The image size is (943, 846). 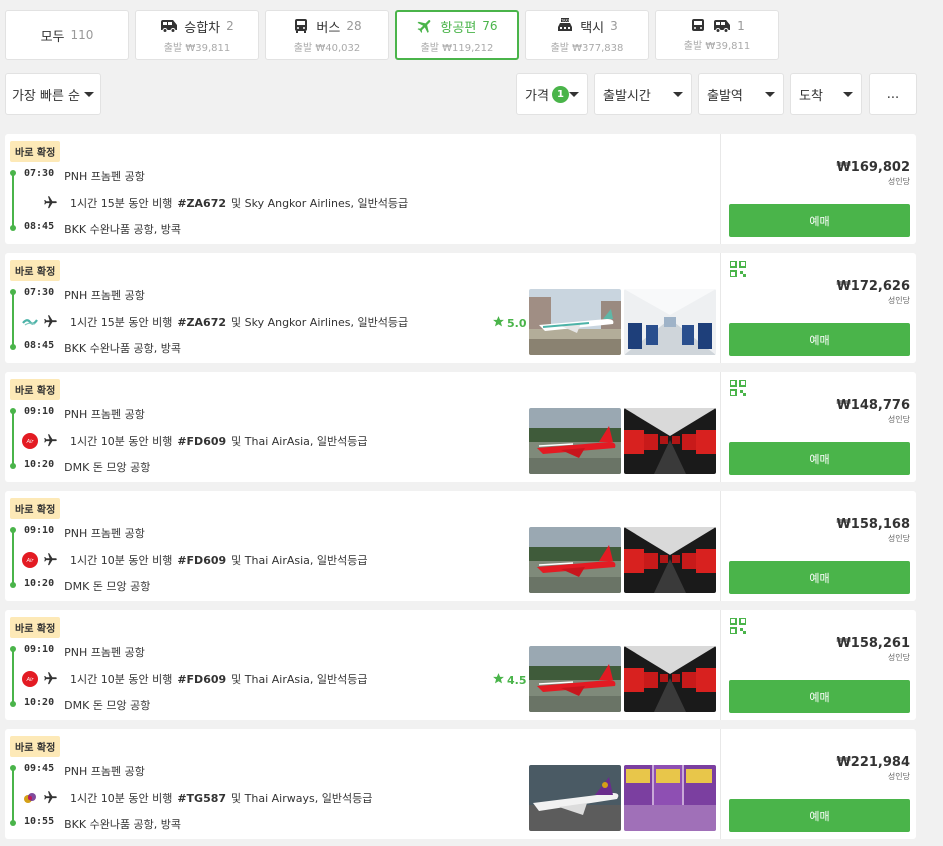 What do you see at coordinates (30, 798) in the screenshot?
I see `airline-logo-icon` at bounding box center [30, 798].